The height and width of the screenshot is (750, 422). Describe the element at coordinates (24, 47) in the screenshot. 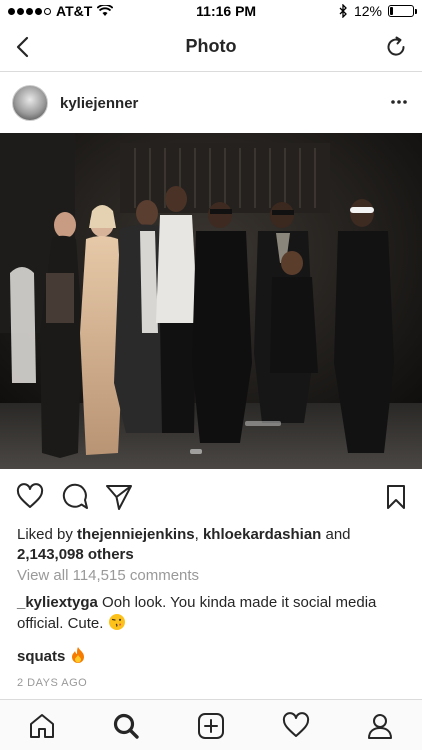

I see `chevron-left-icon` at that location.